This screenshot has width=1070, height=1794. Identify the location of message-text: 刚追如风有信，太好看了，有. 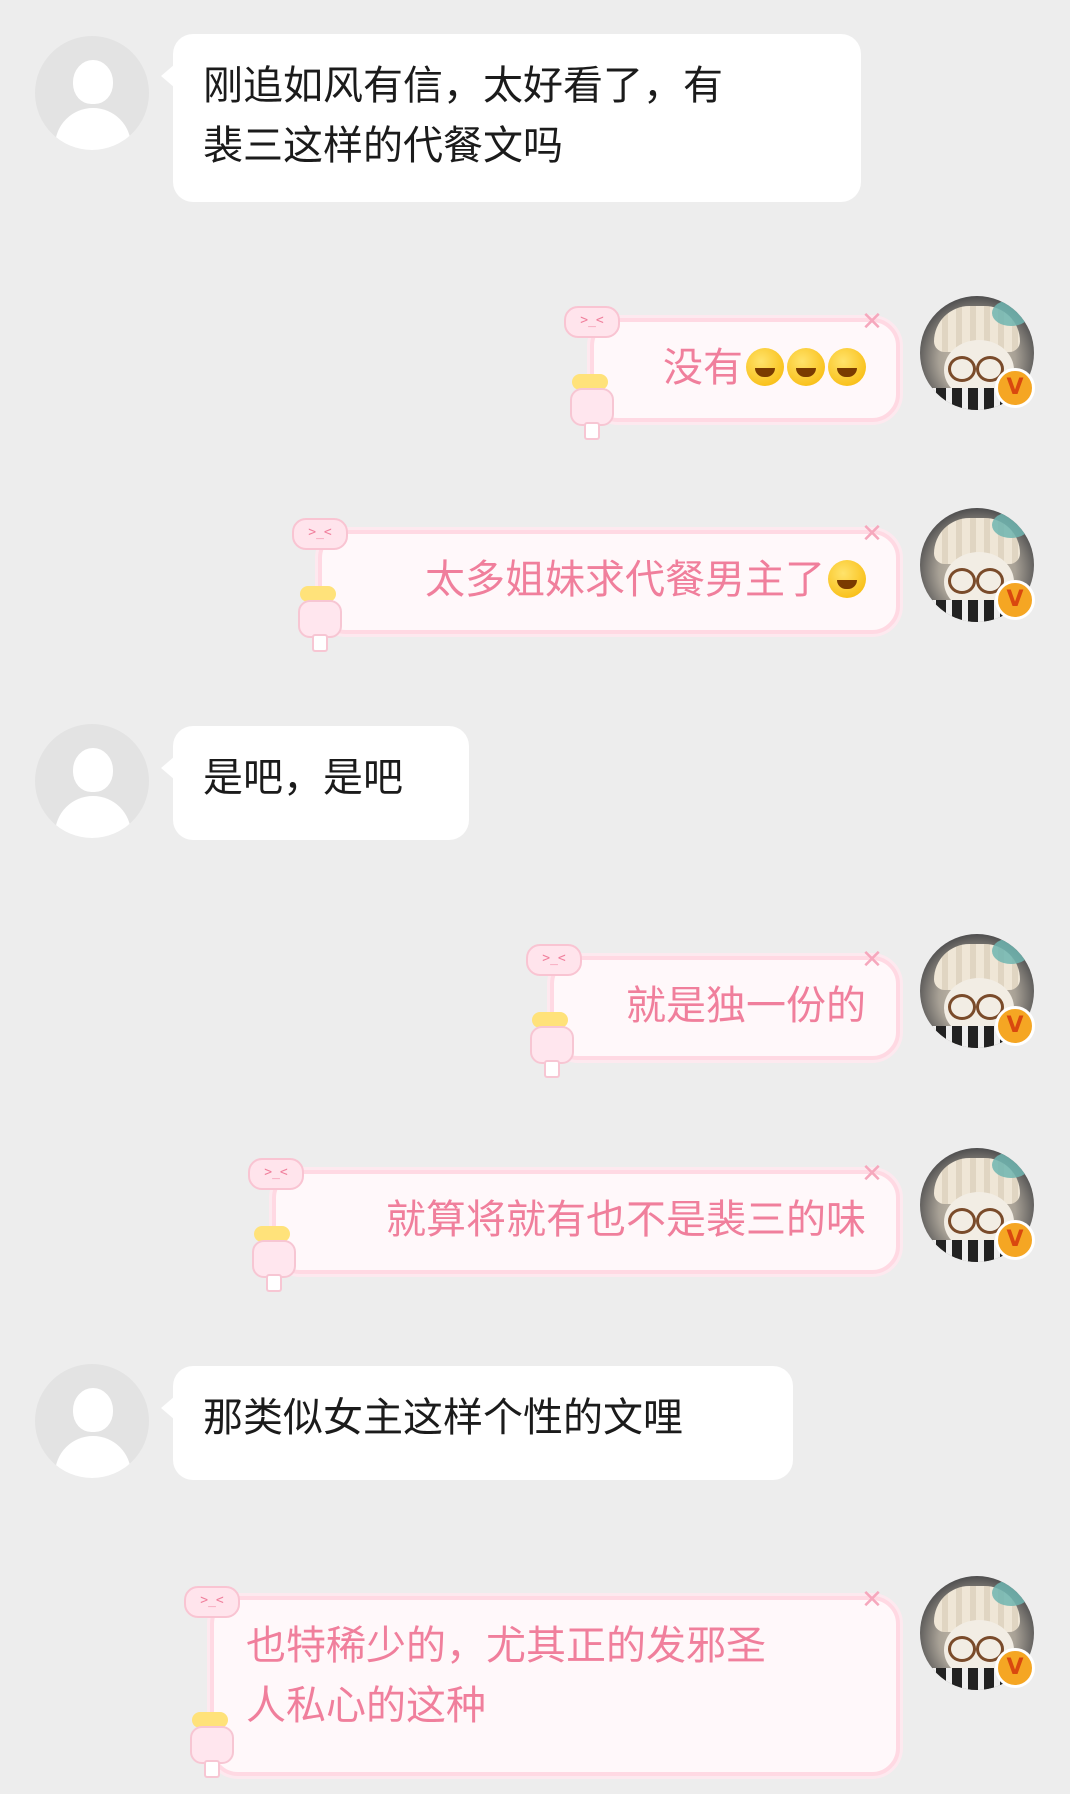
(463, 86).